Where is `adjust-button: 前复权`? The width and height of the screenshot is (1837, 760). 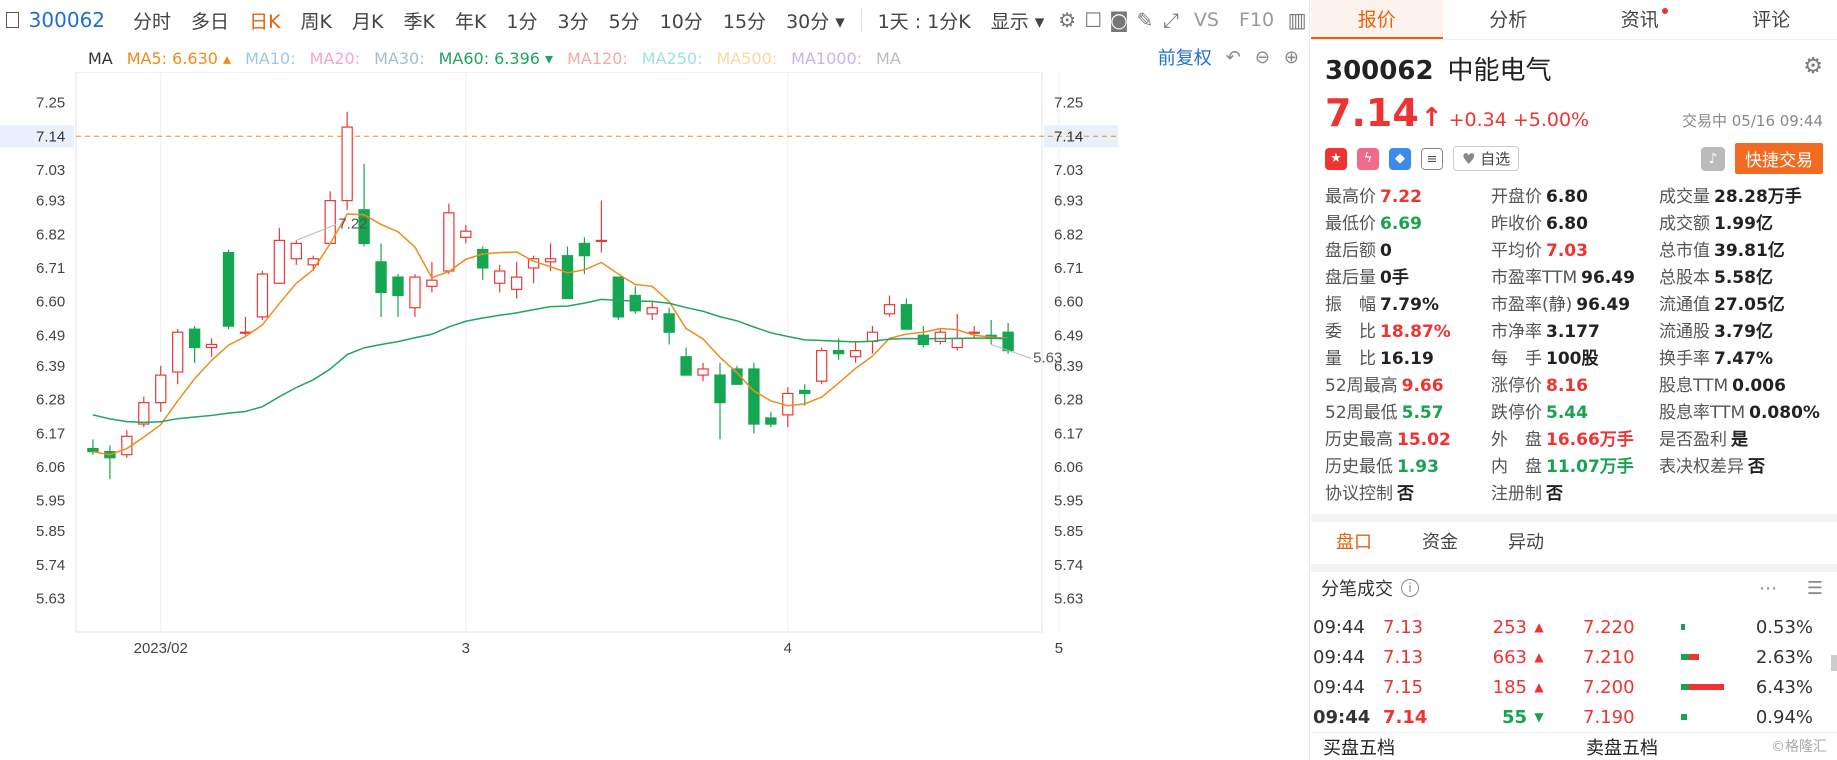 adjust-button: 前复权 is located at coordinates (1185, 57).